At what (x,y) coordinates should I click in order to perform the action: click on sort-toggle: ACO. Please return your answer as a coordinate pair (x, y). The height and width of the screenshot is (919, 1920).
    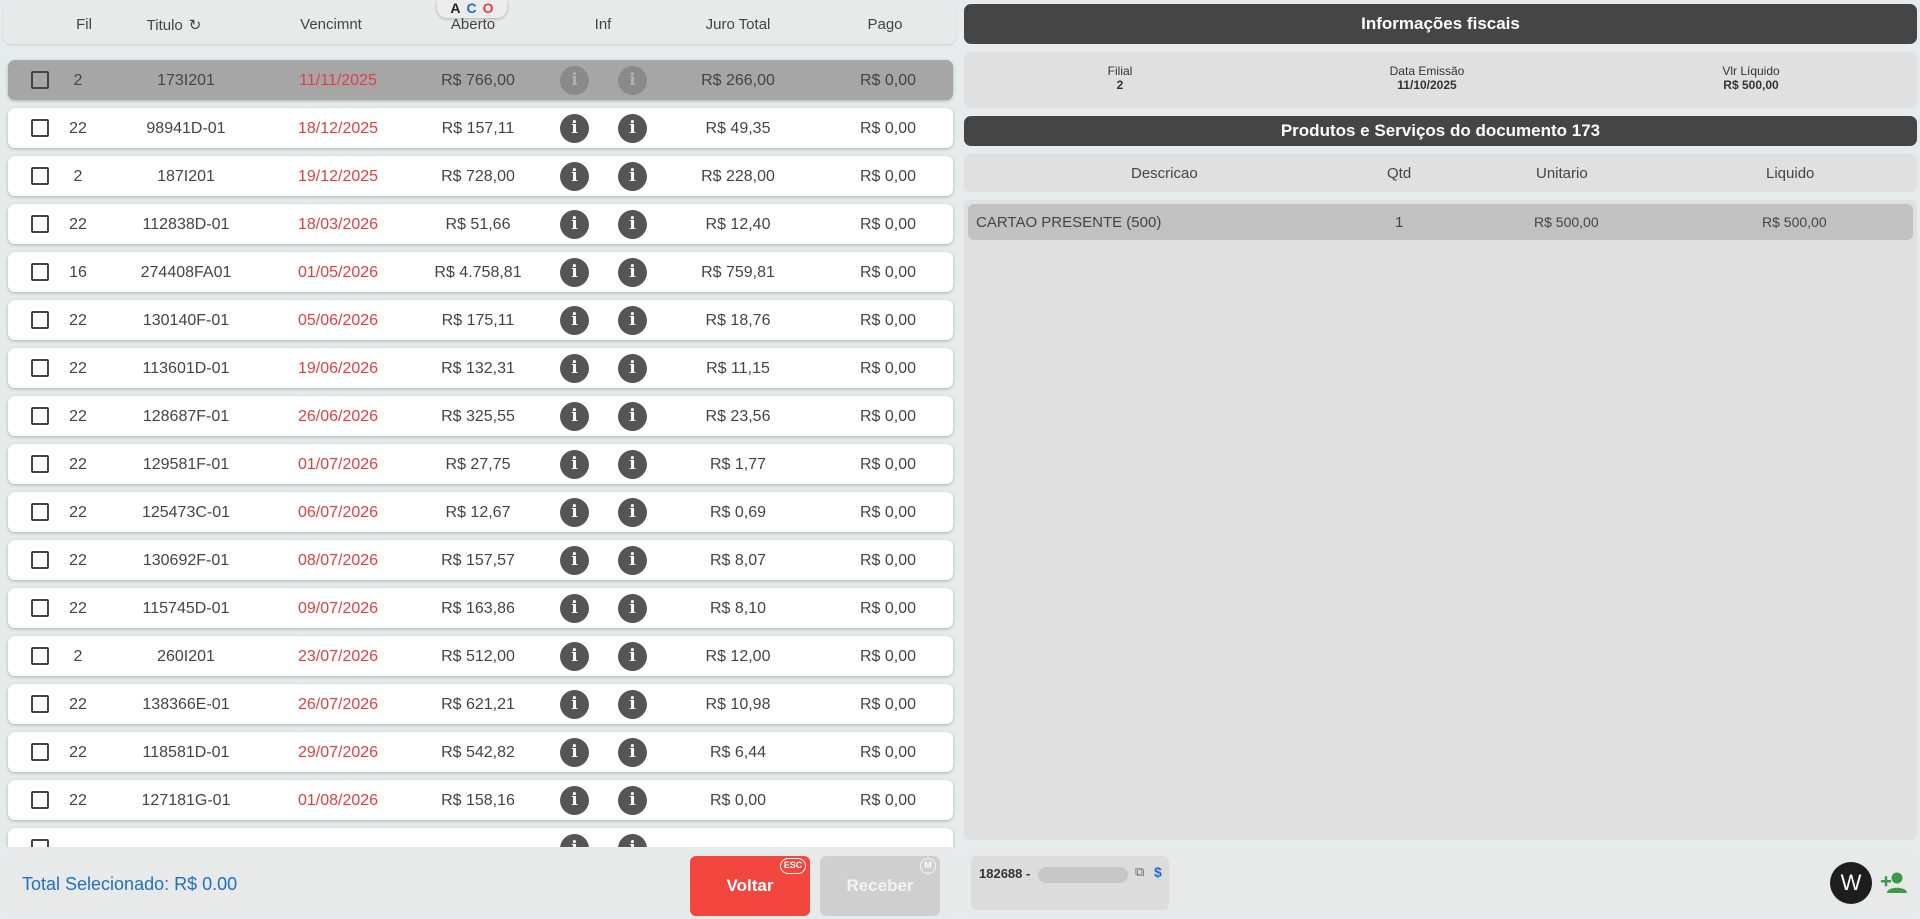
    Looking at the image, I should click on (472, 9).